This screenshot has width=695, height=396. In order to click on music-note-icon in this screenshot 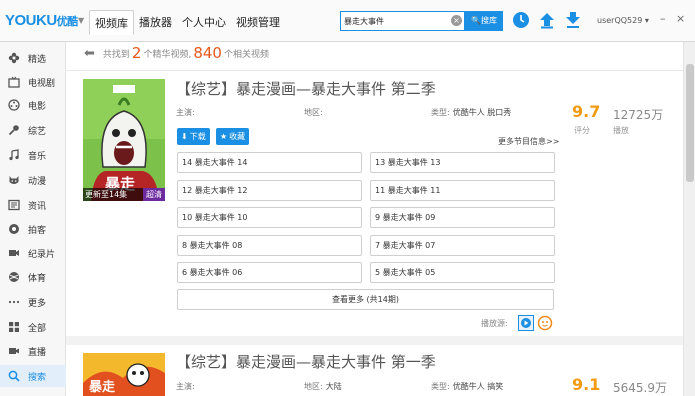, I will do `click(14, 155)`.